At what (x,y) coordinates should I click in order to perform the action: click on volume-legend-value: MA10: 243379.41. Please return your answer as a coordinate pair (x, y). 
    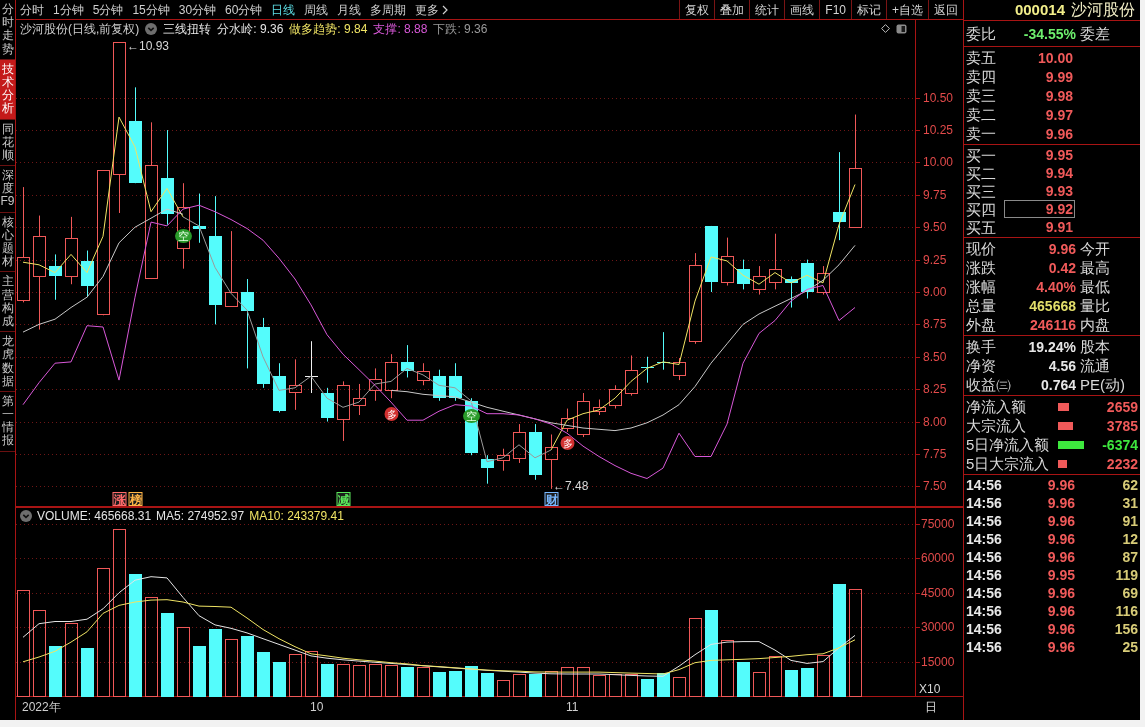
    Looking at the image, I should click on (296, 516).